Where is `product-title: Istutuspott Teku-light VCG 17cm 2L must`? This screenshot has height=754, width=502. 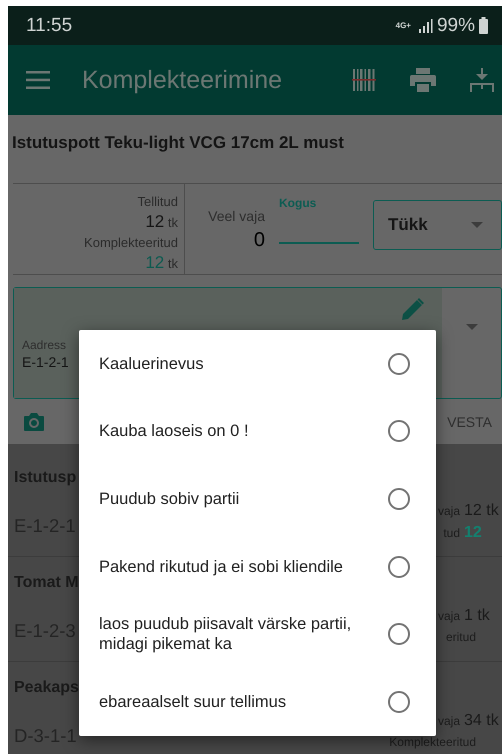
product-title: Istutuspott Teku-light VCG 17cm 2L must is located at coordinates (178, 143).